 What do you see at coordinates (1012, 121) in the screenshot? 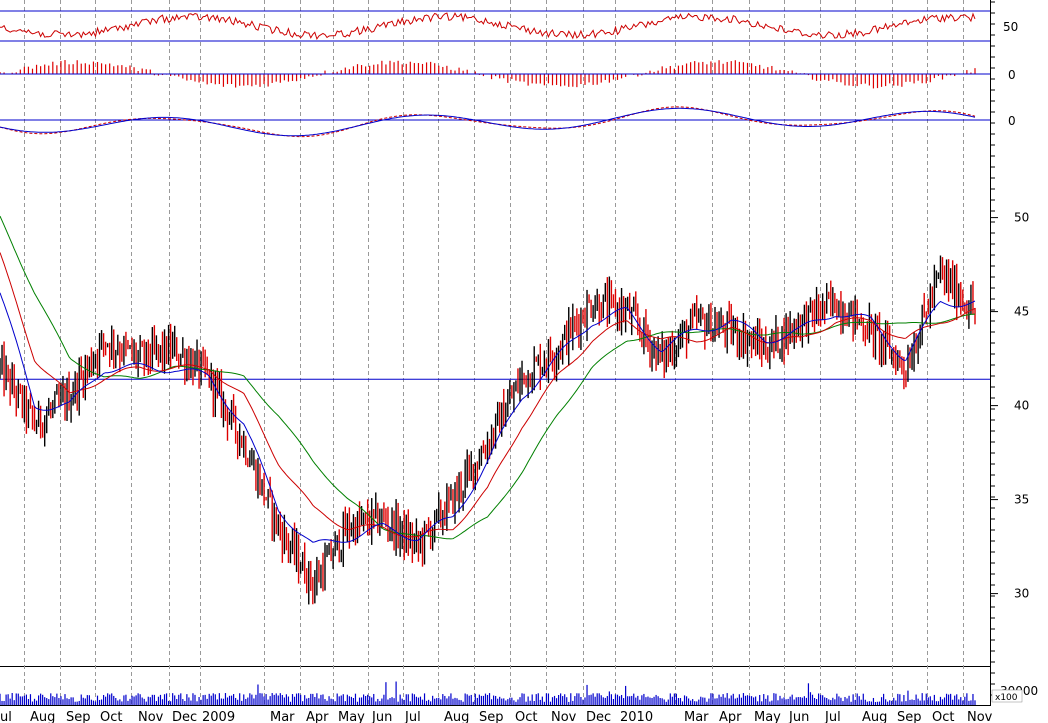
I see `oscillator-2-tick-label: 0` at bounding box center [1012, 121].